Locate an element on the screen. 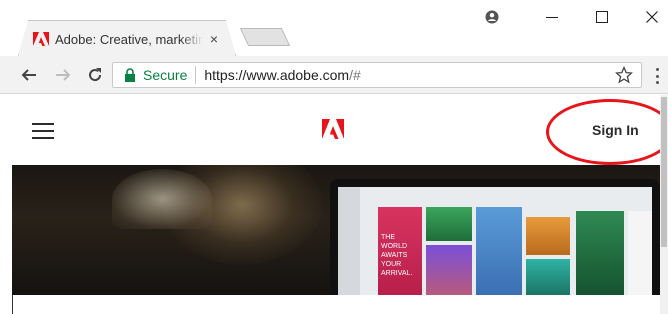  browser-tab: Adobe: Creative, marketing × is located at coordinates (127, 38).